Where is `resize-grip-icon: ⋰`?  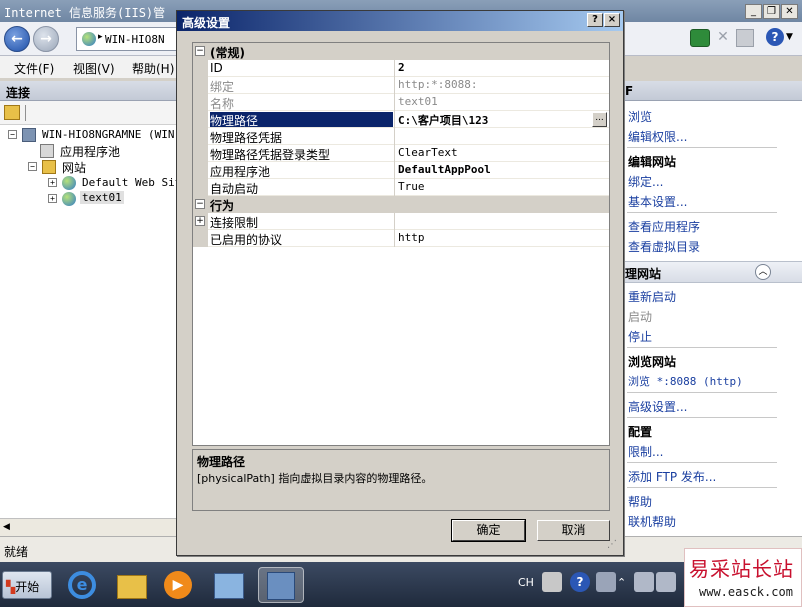 resize-grip-icon: ⋰ is located at coordinates (614, 546).